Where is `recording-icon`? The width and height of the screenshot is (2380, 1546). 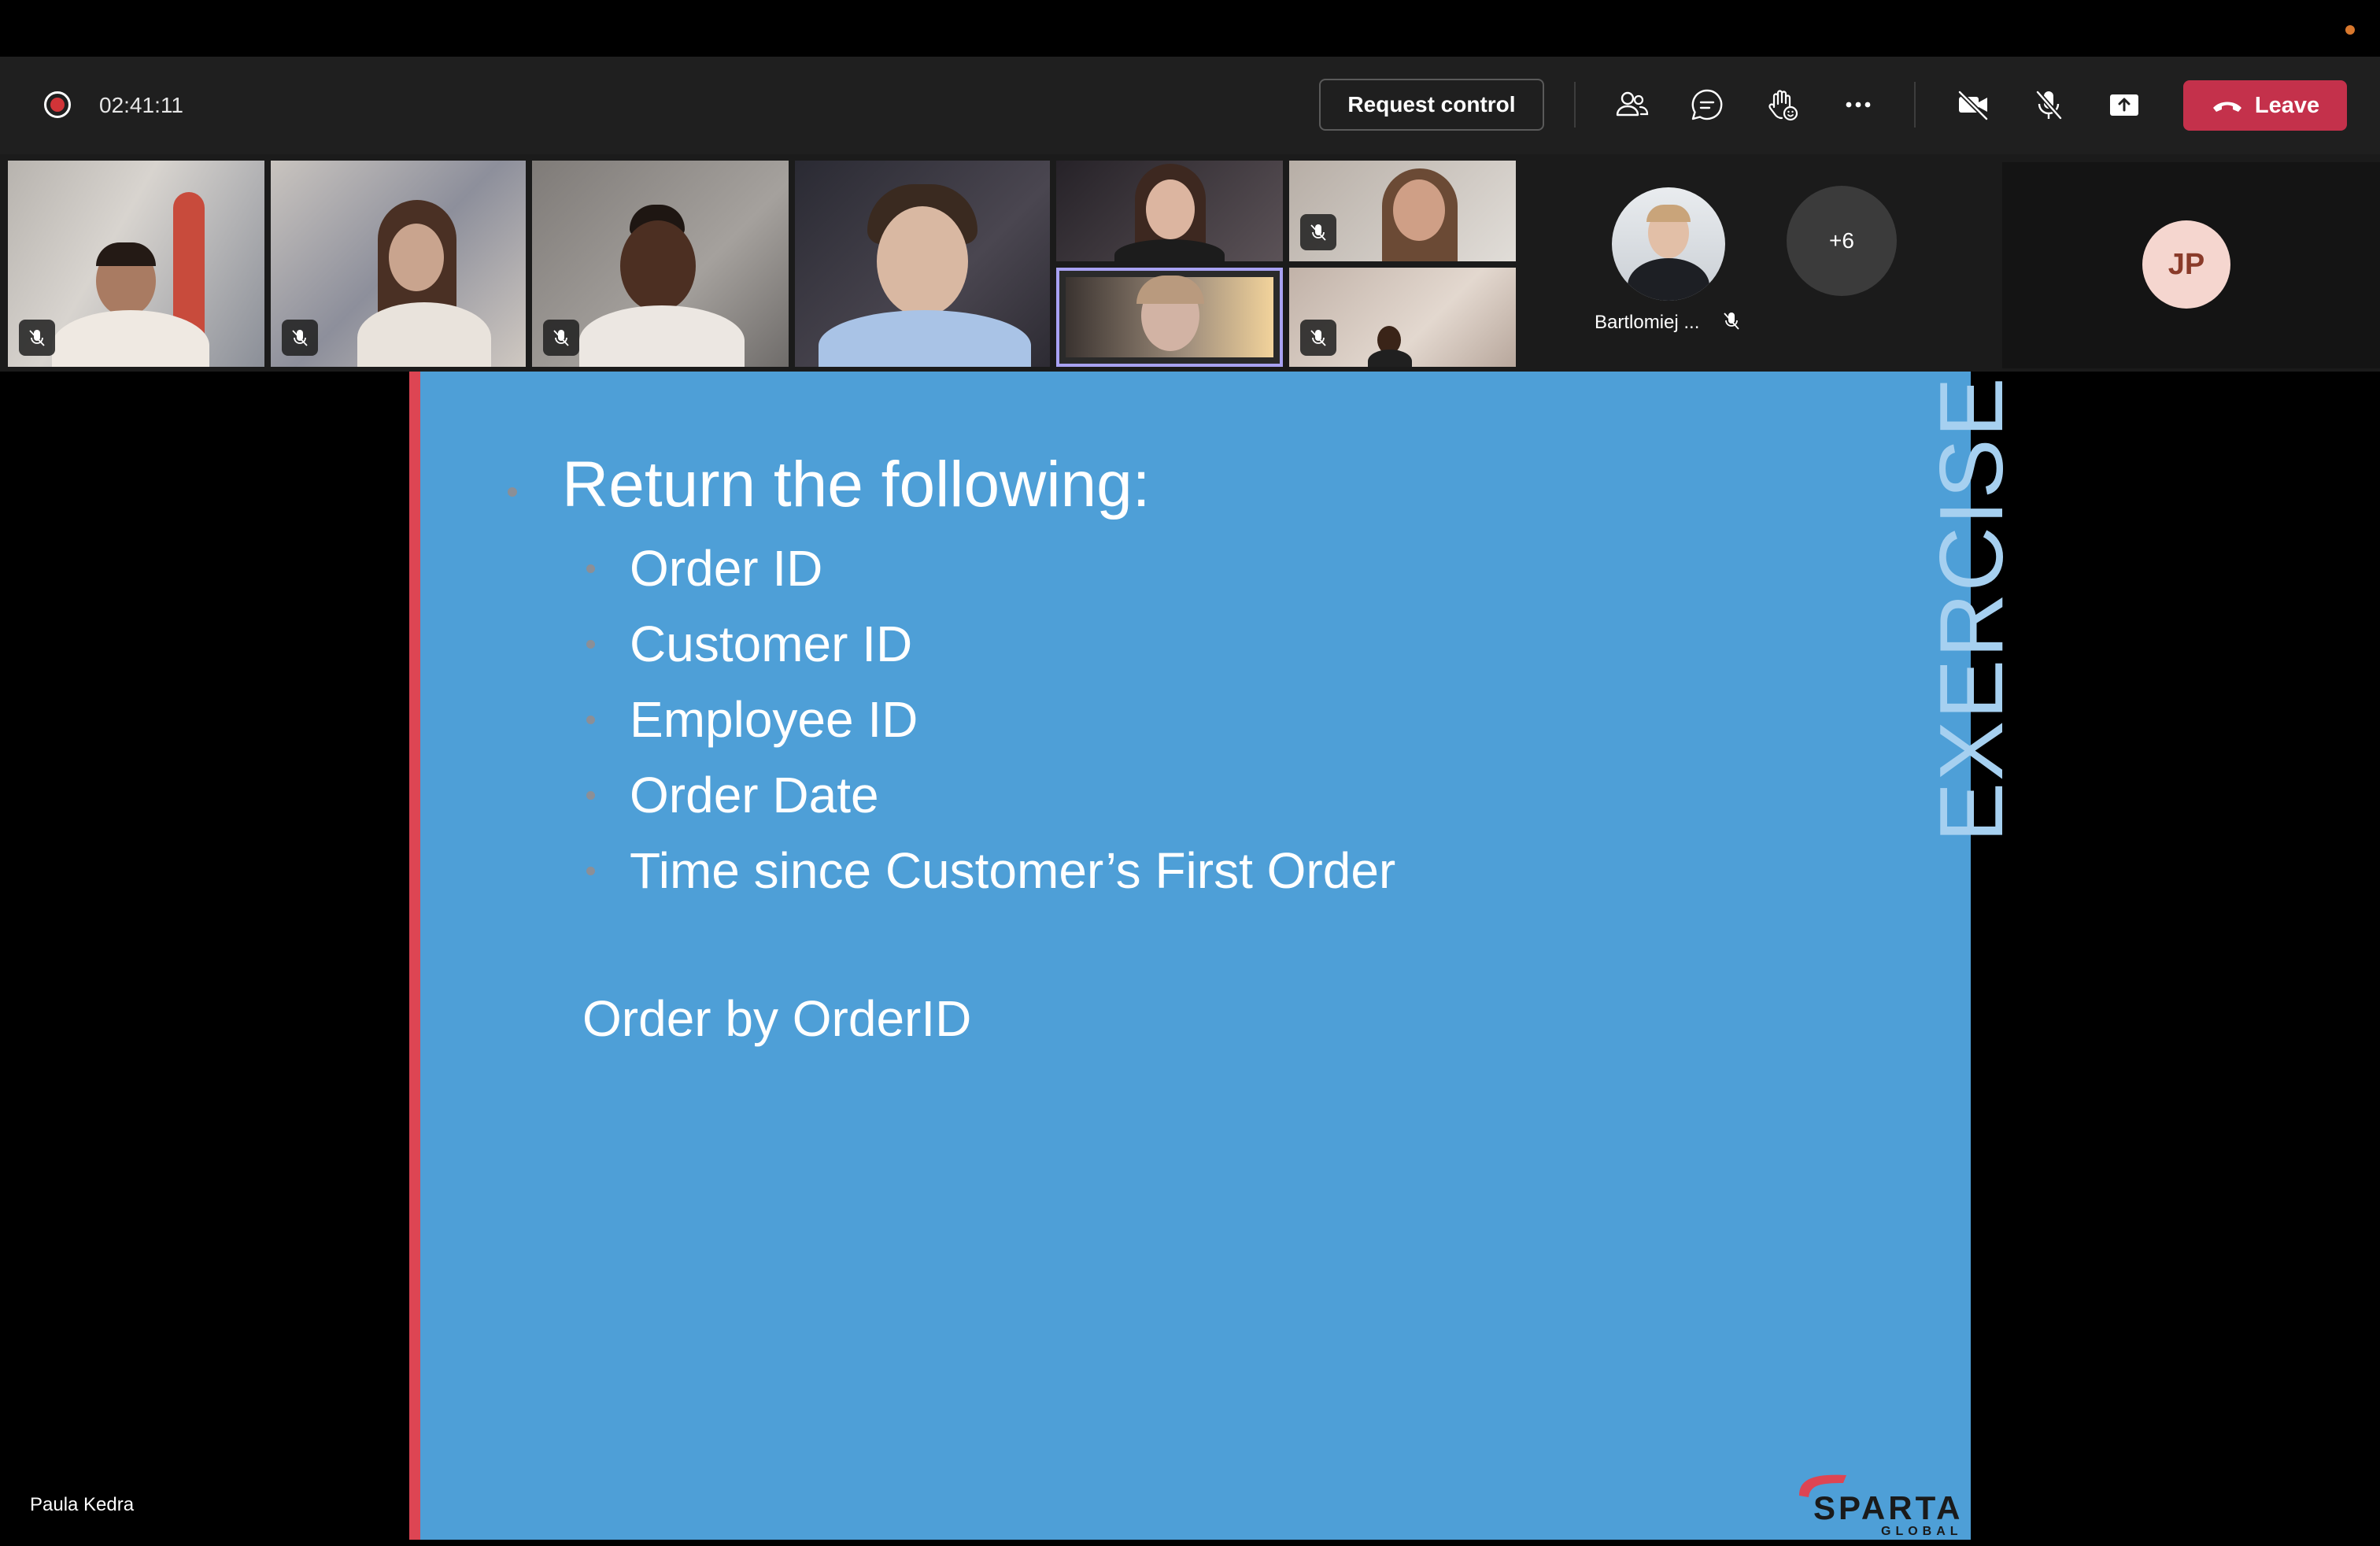
recording-icon is located at coordinates (57, 104).